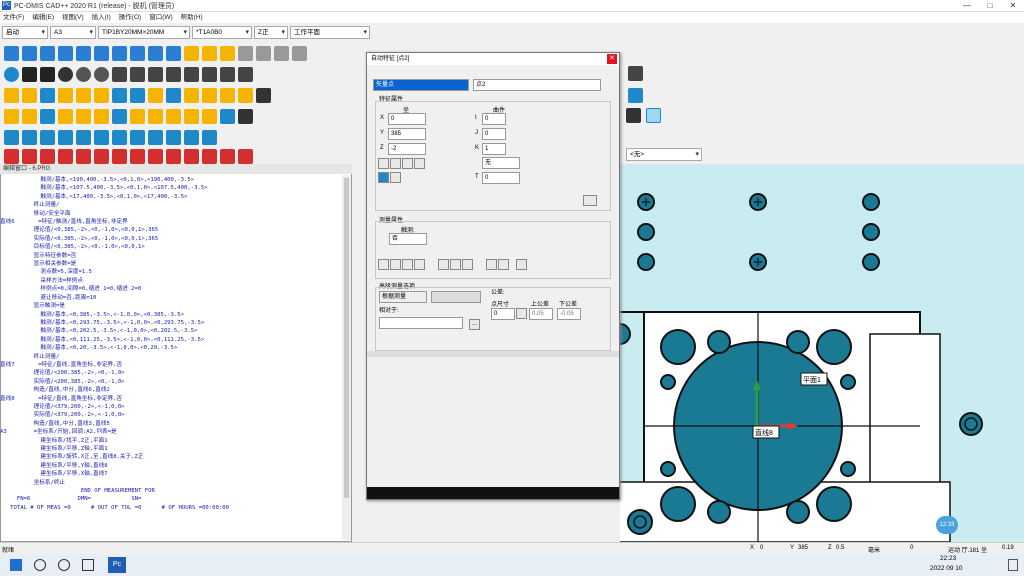  Describe the element at coordinates (119, 137) in the screenshot. I see `construct-slot-icon` at that location.